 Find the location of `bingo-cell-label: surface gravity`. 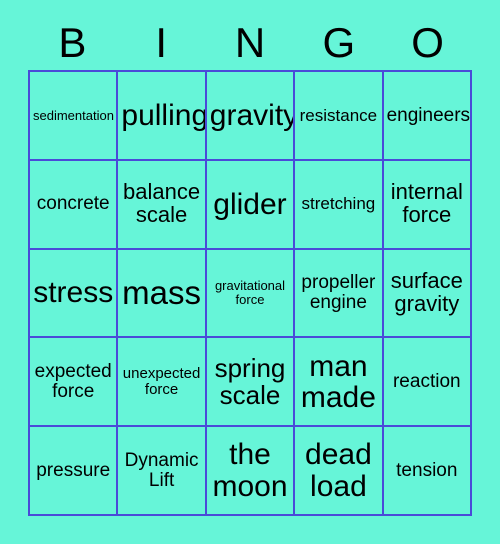

bingo-cell-label: surface gravity is located at coordinates (426, 292).